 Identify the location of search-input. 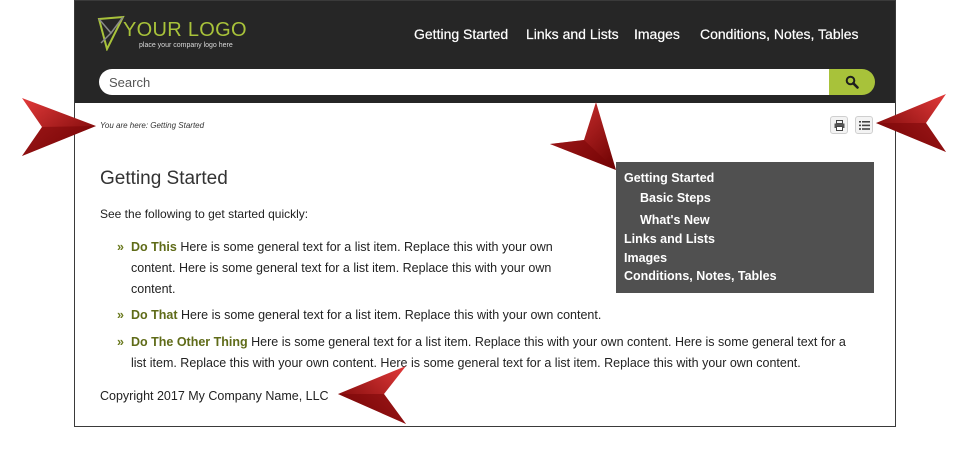
(465, 82).